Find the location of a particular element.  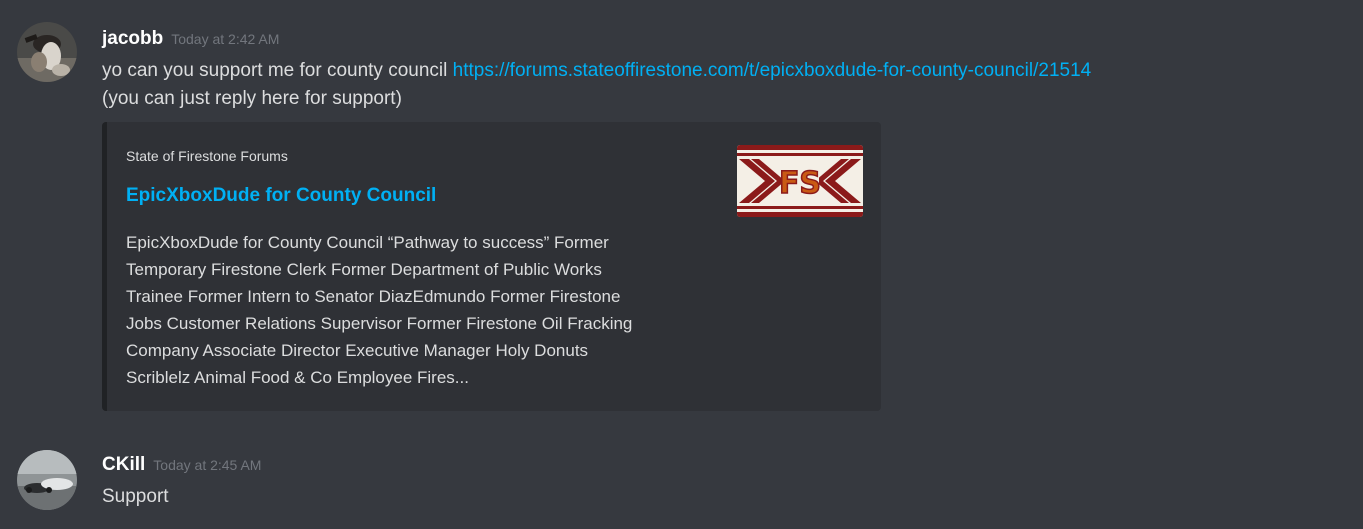

logo-text: FS is located at coordinates (800, 183).